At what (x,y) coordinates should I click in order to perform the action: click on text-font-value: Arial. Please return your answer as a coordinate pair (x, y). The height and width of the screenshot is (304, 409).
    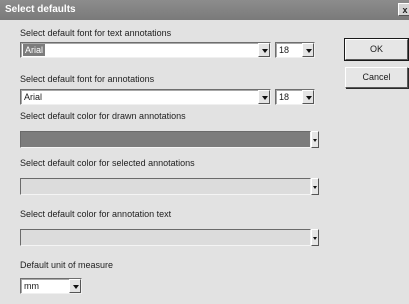
    Looking at the image, I should click on (34, 50).